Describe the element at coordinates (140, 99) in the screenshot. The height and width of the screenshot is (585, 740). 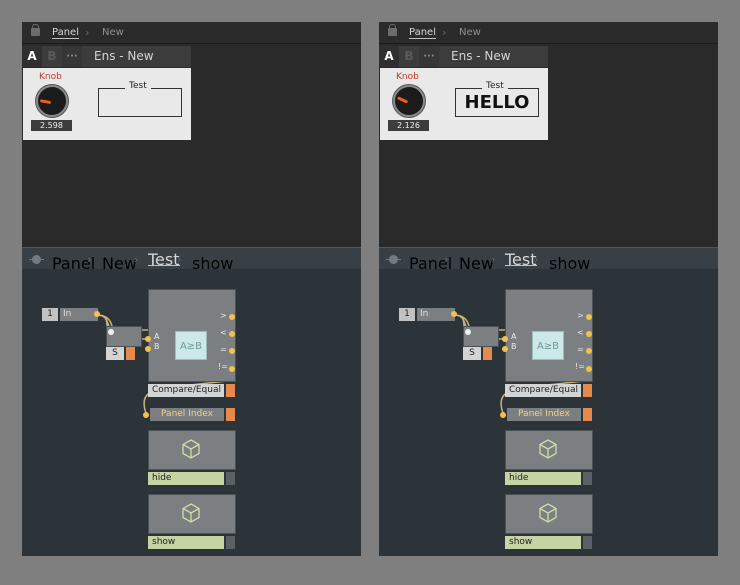
I see `test-display: Test` at that location.